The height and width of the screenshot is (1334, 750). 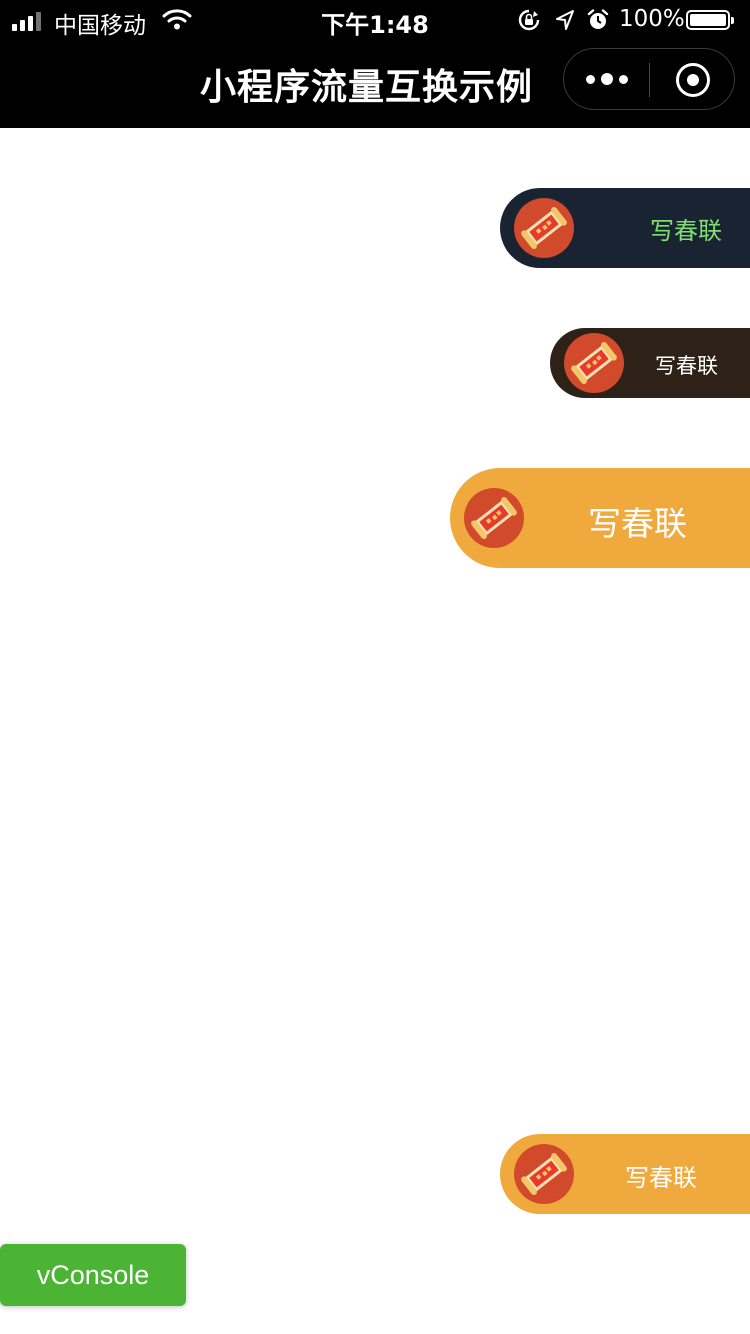 I want to click on promo-button-dark-blue: 写春联, so click(x=625, y=228).